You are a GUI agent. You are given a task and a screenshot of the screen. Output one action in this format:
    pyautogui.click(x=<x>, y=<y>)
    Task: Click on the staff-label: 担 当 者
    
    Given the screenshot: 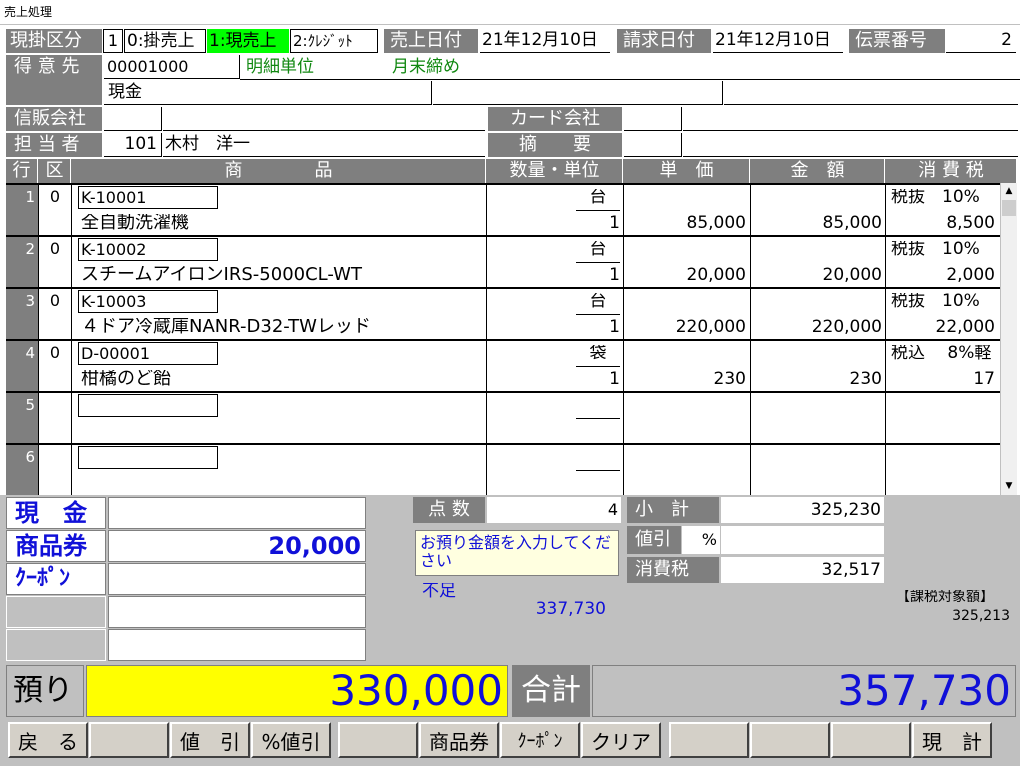 What is the action you would take?
    pyautogui.click(x=54, y=145)
    